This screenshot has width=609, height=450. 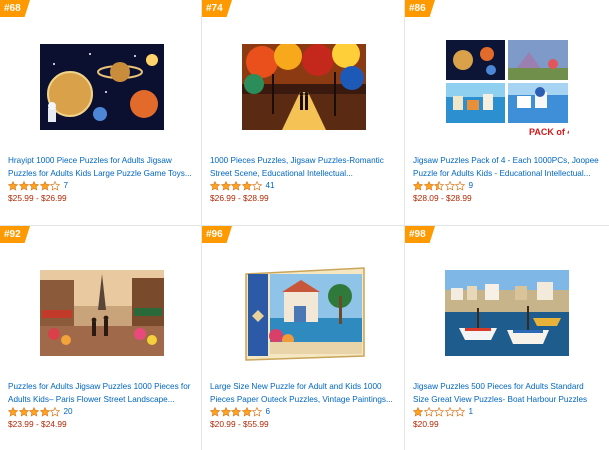 What do you see at coordinates (68, 412) in the screenshot?
I see `review-count: 20` at bounding box center [68, 412].